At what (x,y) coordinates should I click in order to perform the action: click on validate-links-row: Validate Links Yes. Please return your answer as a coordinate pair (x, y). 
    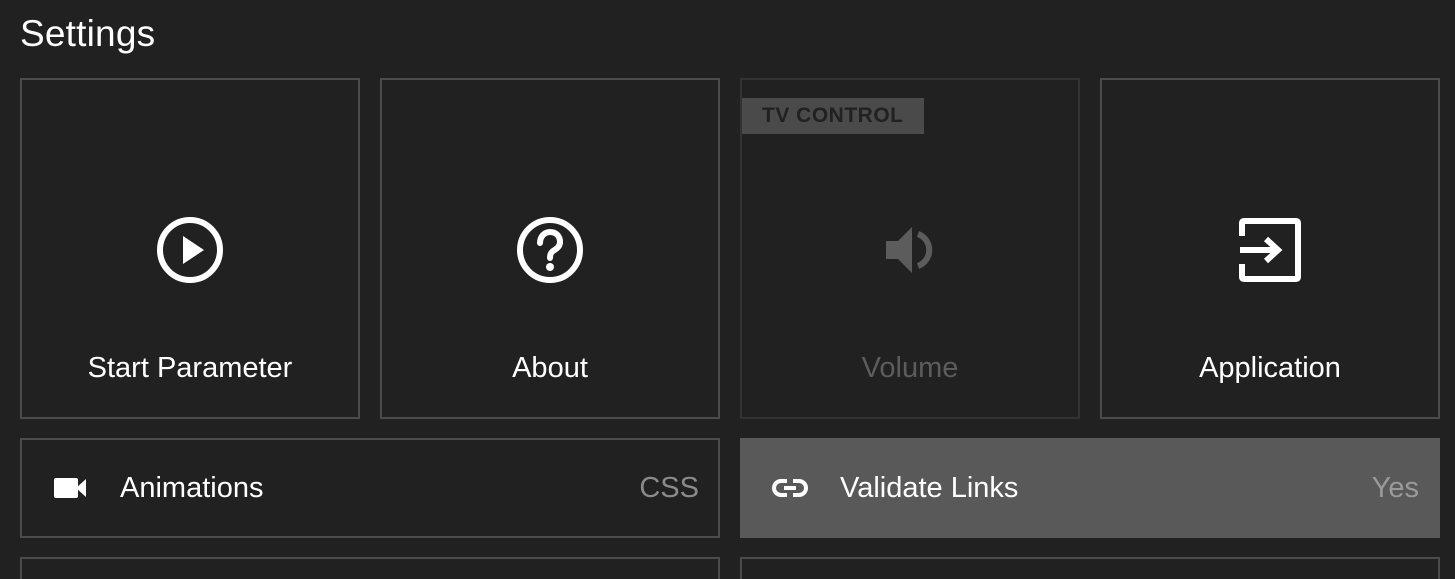
    Looking at the image, I should click on (1090, 488).